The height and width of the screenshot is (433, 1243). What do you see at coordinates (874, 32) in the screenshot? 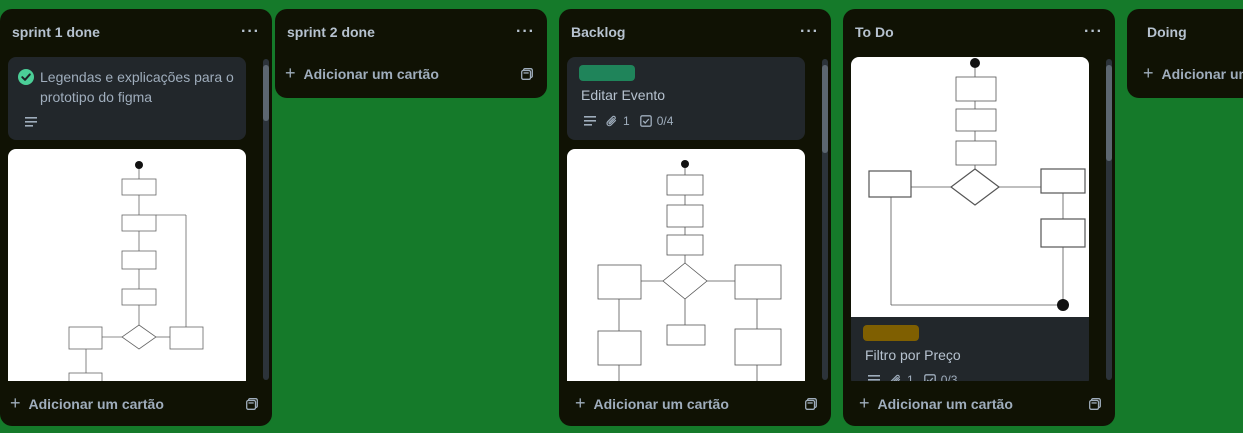
I see `list-title: To Do` at bounding box center [874, 32].